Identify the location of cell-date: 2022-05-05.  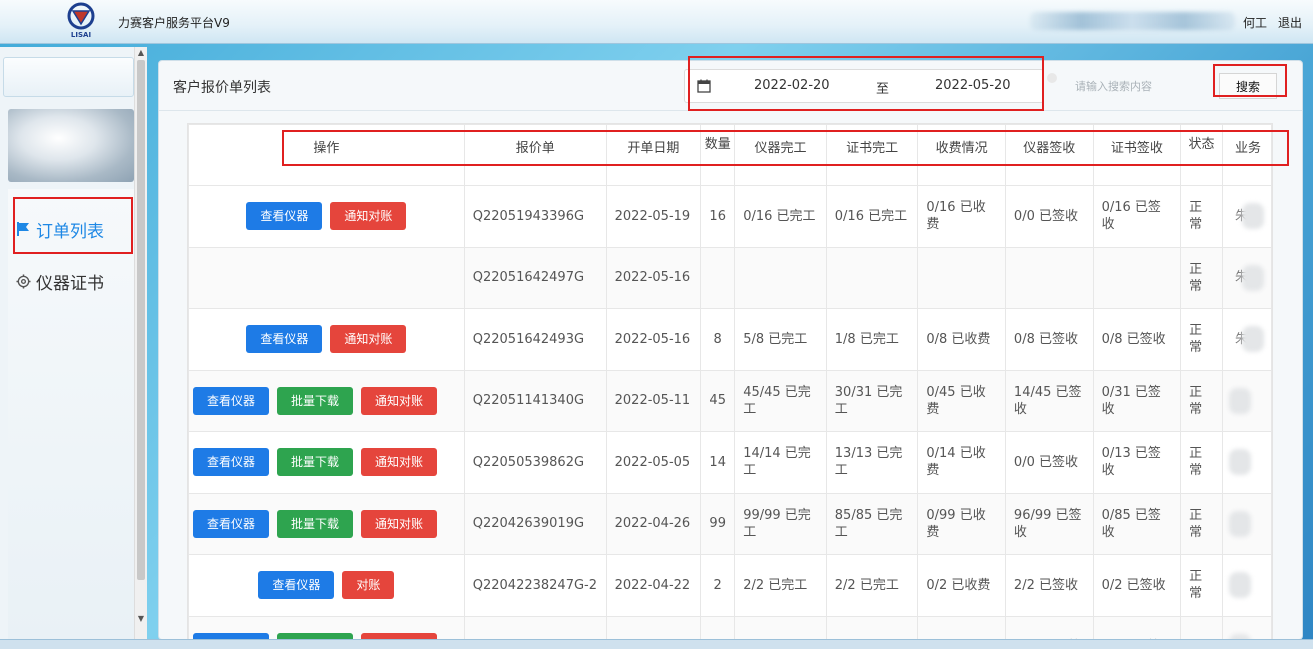
(653, 462).